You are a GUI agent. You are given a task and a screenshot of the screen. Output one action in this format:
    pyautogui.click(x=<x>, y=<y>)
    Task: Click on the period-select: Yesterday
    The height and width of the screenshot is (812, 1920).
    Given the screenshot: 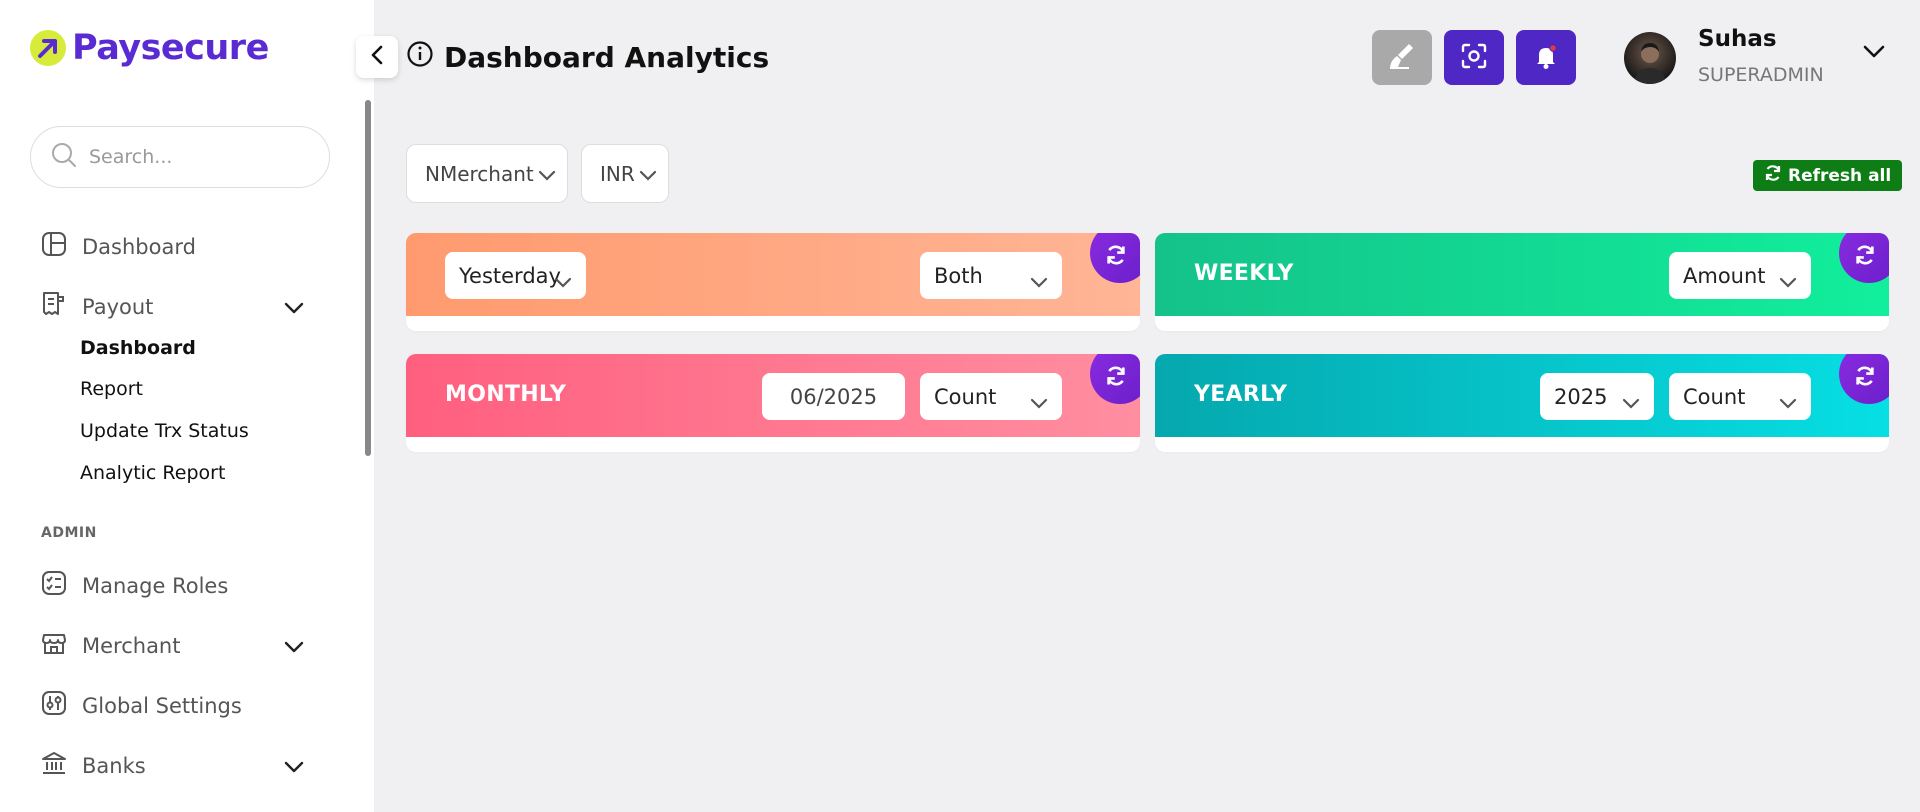 What is the action you would take?
    pyautogui.click(x=515, y=275)
    